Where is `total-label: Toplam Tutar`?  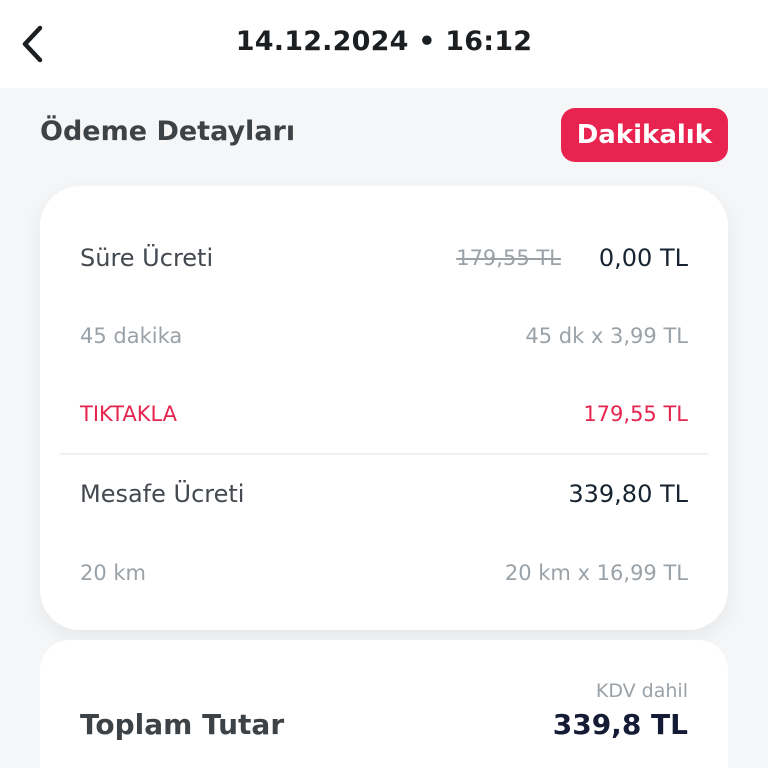 total-label: Toplam Tutar is located at coordinates (182, 724).